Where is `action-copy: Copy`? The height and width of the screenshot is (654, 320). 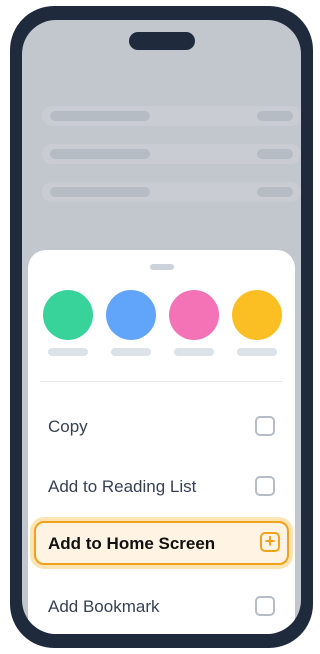
action-copy: Copy is located at coordinates (161, 426).